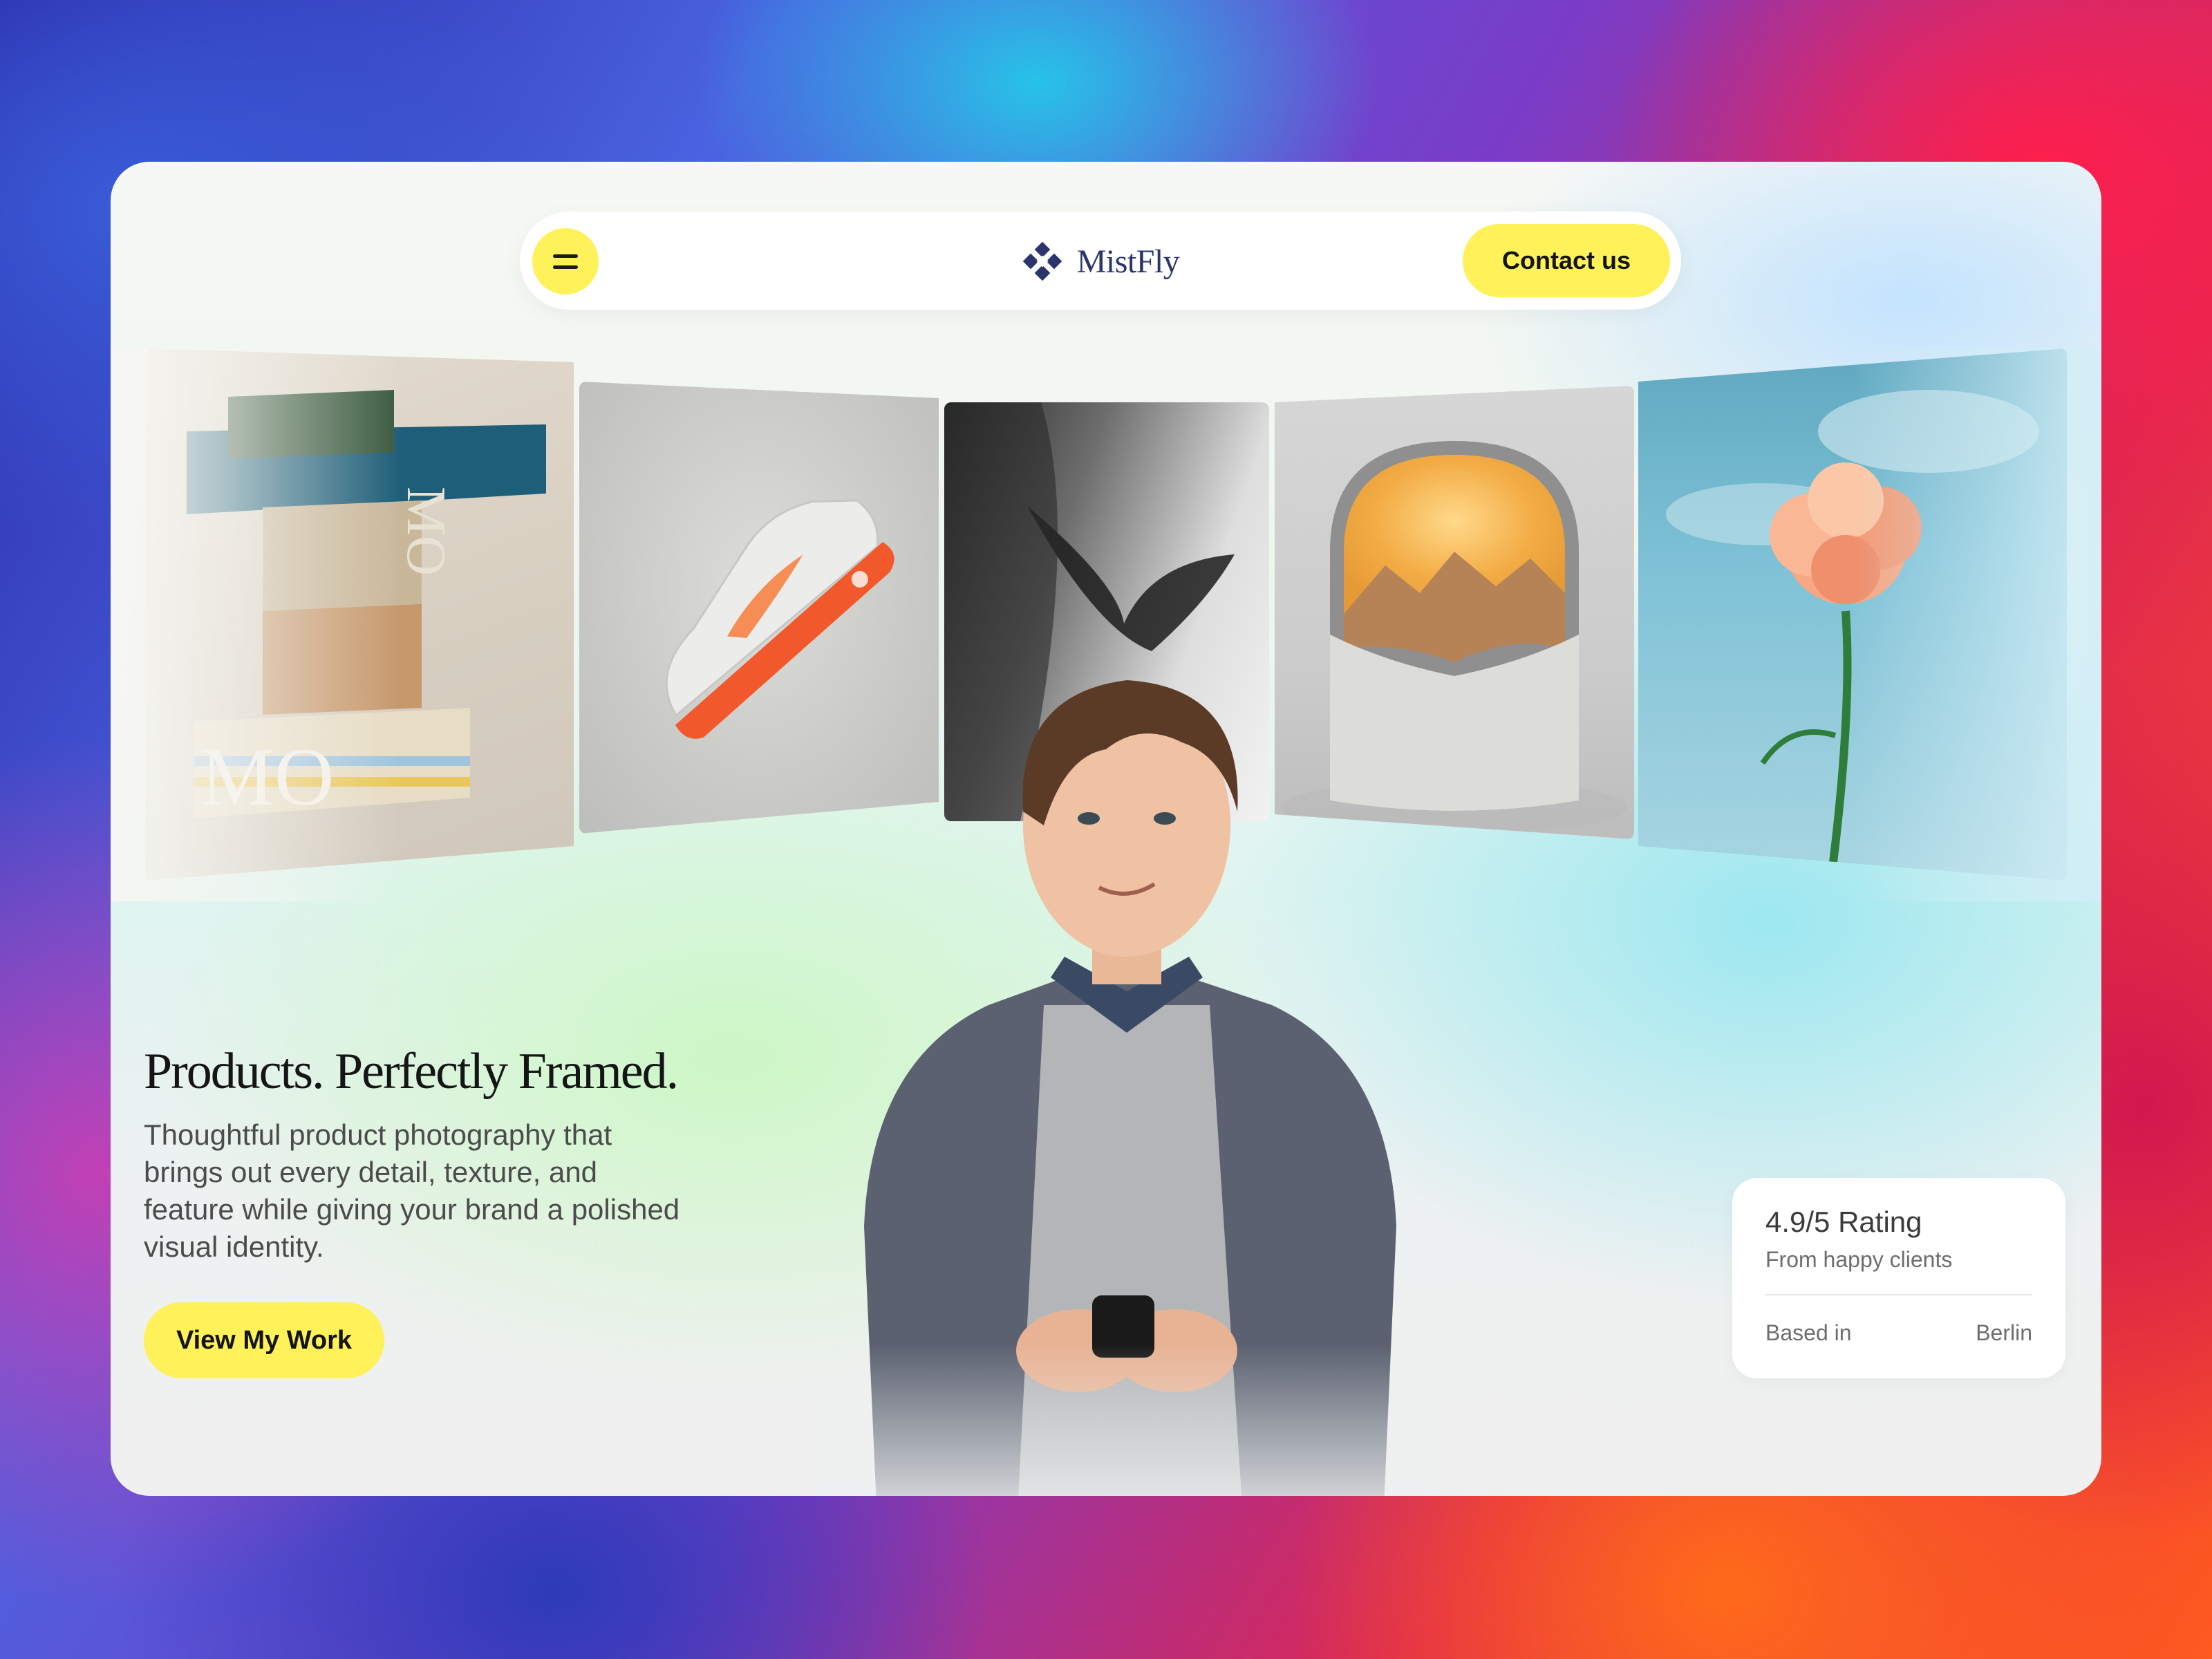 The height and width of the screenshot is (1659, 2212). I want to click on rating-subtitle: From happy clients, so click(1859, 1259).